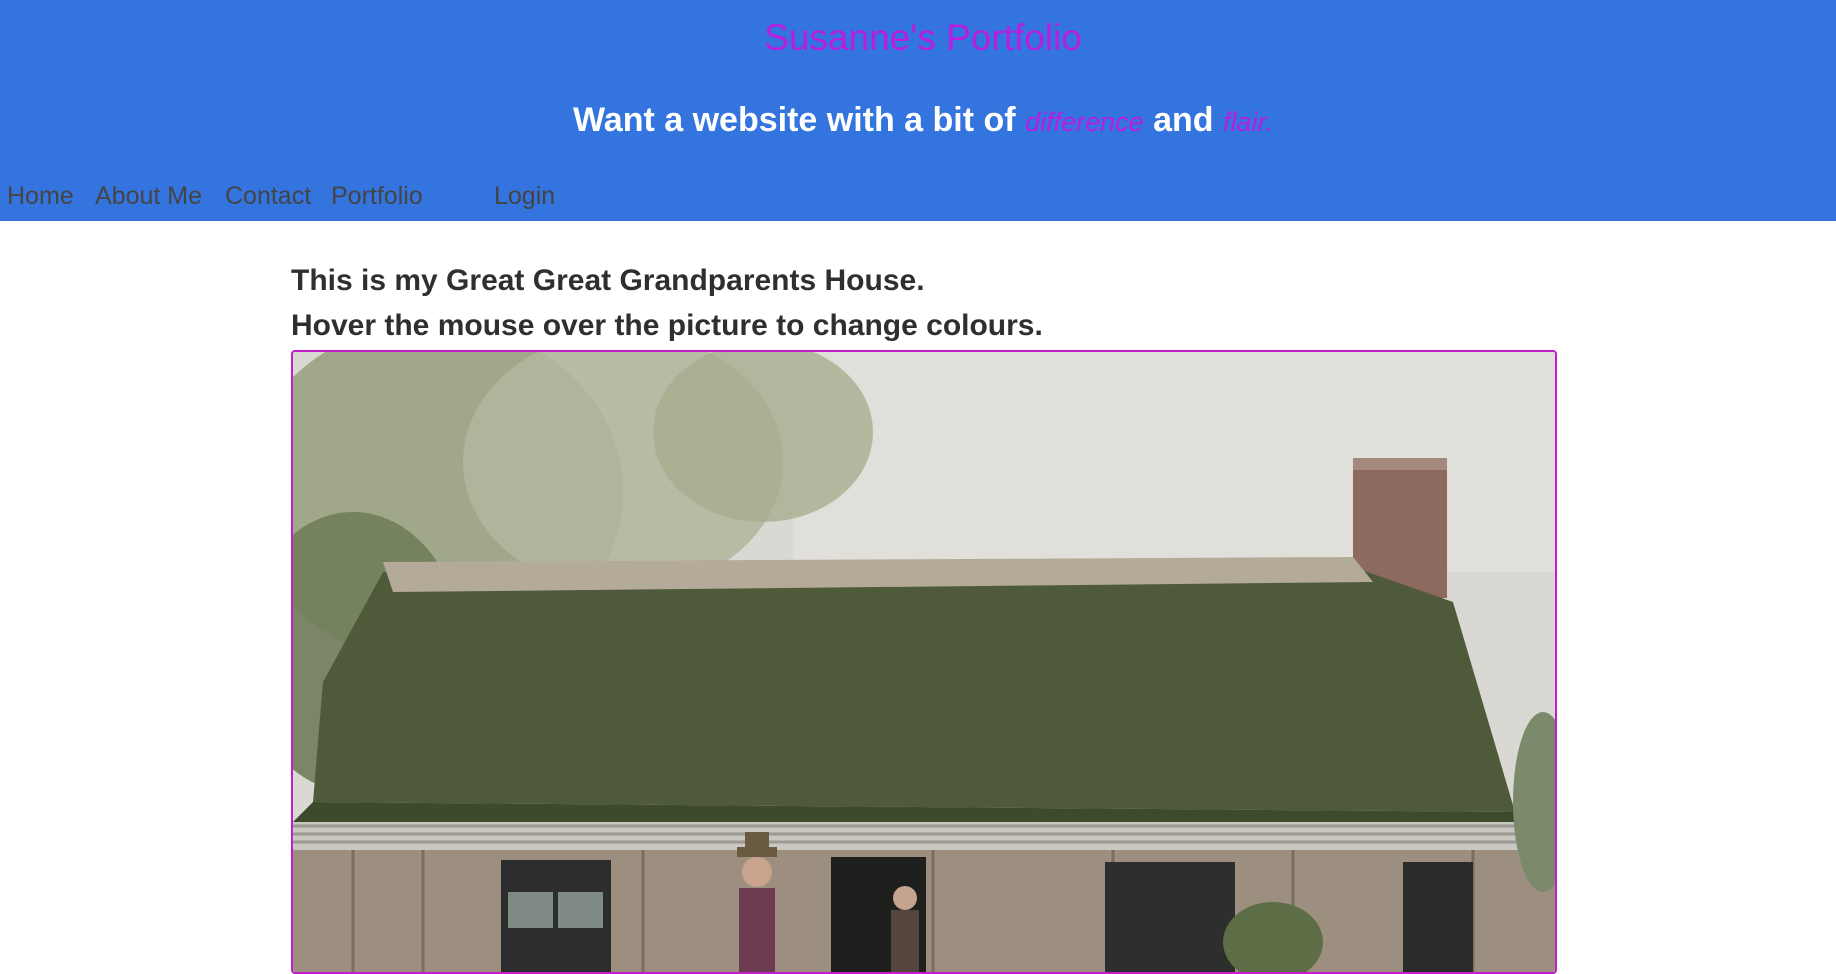 The width and height of the screenshot is (1836, 974). I want to click on nav-about-me: About Me, so click(148, 196).